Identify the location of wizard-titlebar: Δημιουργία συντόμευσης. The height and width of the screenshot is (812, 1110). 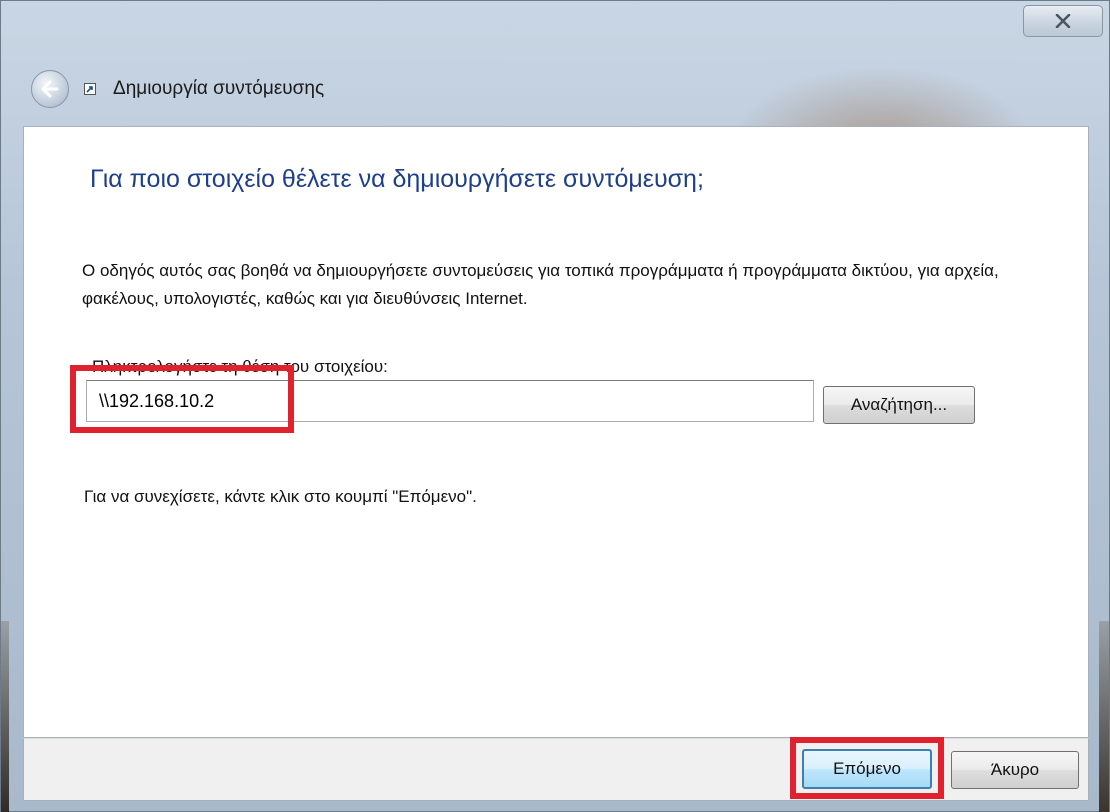
(177, 89).